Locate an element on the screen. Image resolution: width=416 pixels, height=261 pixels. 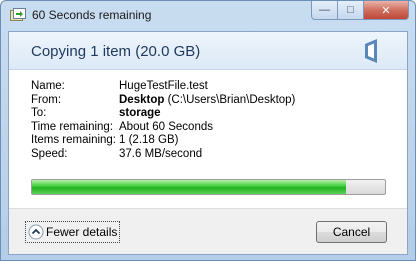
time-remaining-label: Time remaining: is located at coordinates (72, 126).